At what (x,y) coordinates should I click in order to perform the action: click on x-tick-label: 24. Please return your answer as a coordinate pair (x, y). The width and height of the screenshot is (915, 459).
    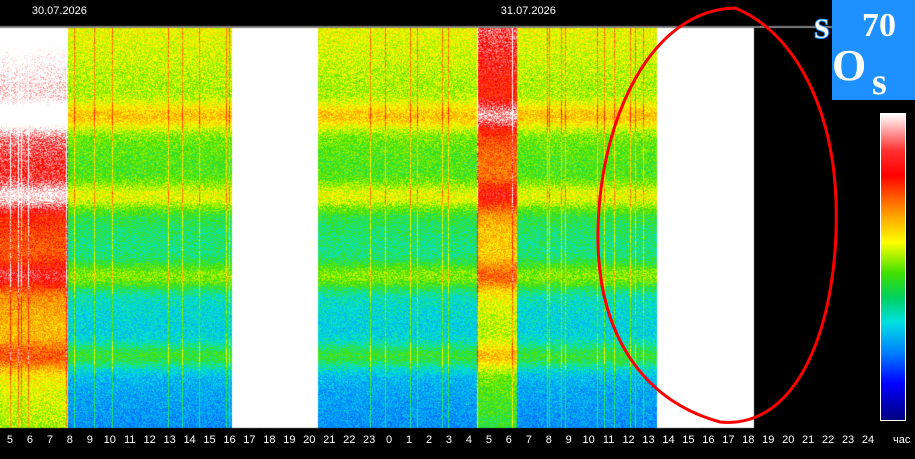
    Looking at the image, I should click on (868, 440).